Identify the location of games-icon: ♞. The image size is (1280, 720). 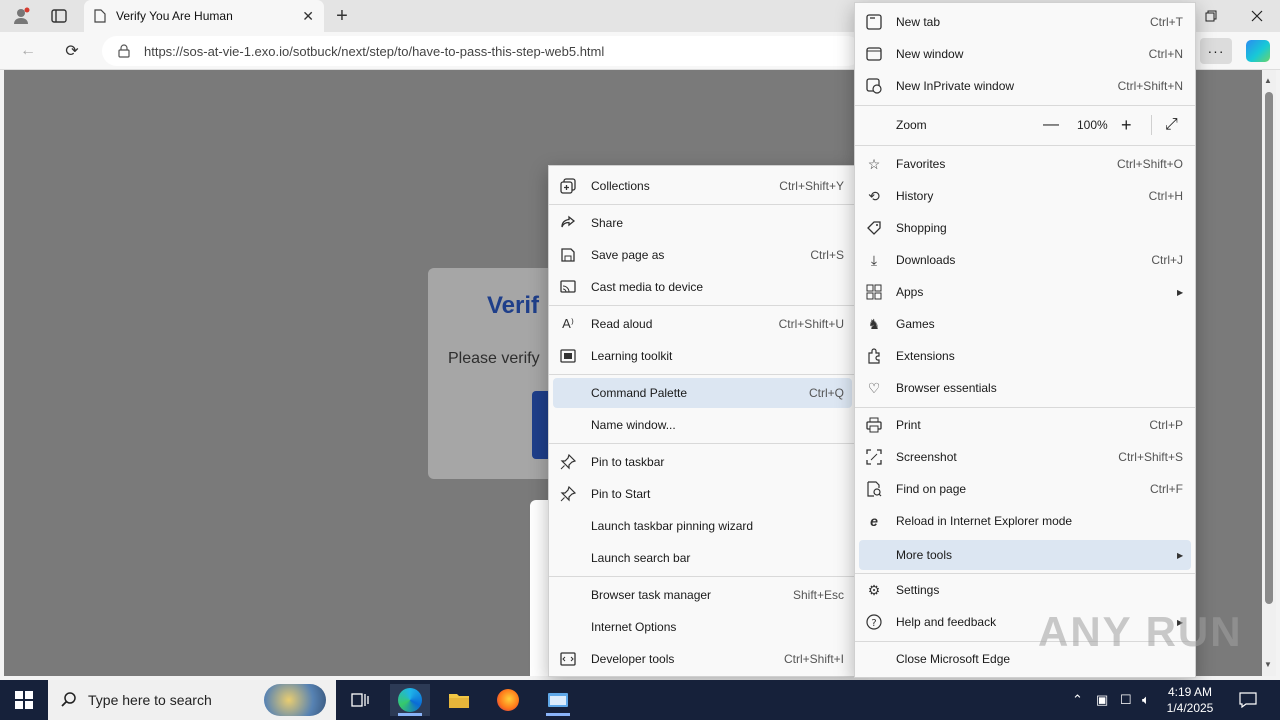
(874, 323).